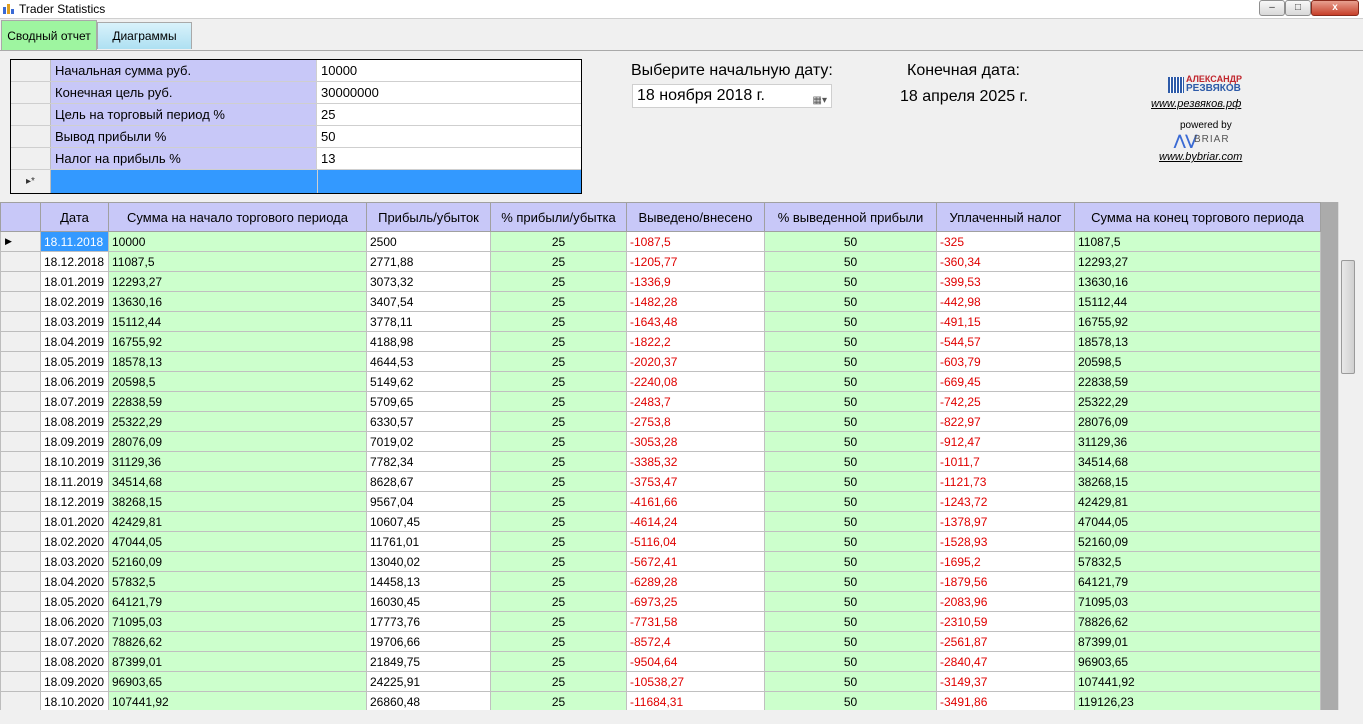 This screenshot has height=724, width=1363. What do you see at coordinates (1005, 561) in the screenshot?
I see `table-cell: -1695,2` at bounding box center [1005, 561].